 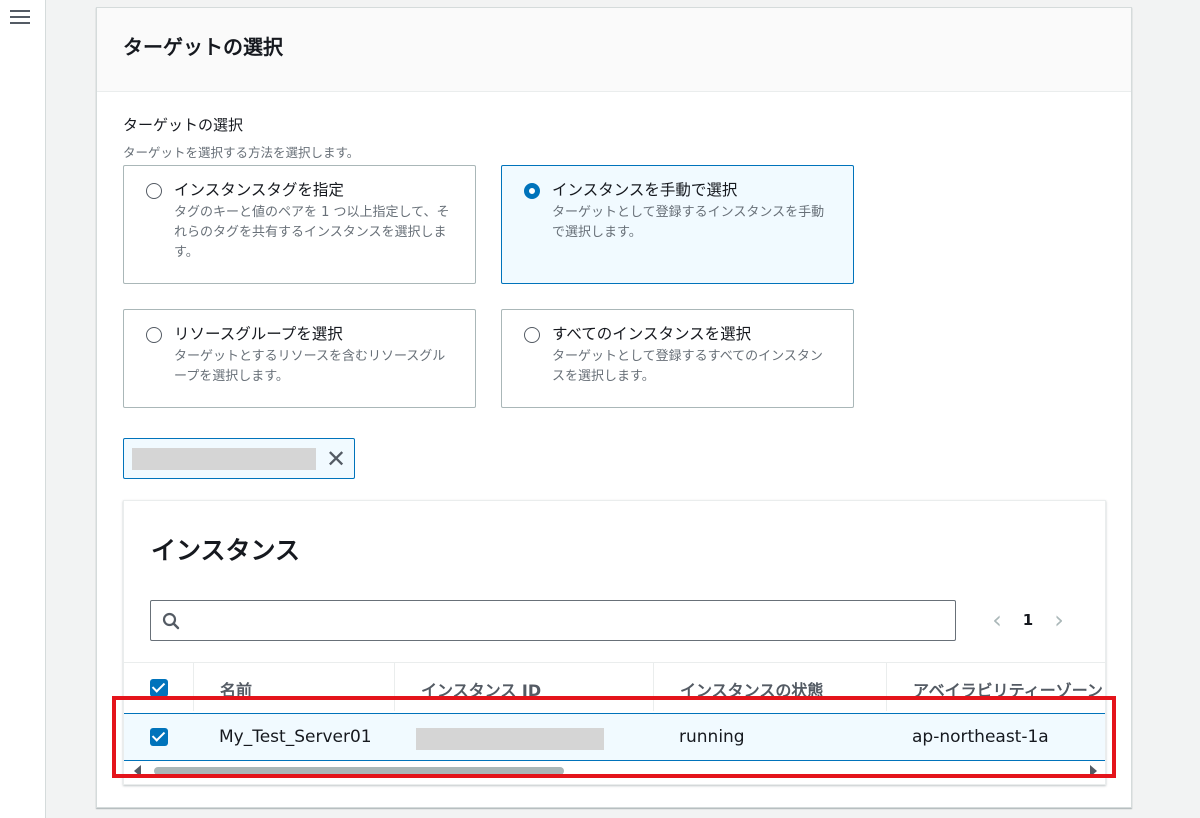 I want to click on column-header-instance-state: インスタンスの状態, so click(x=769, y=687).